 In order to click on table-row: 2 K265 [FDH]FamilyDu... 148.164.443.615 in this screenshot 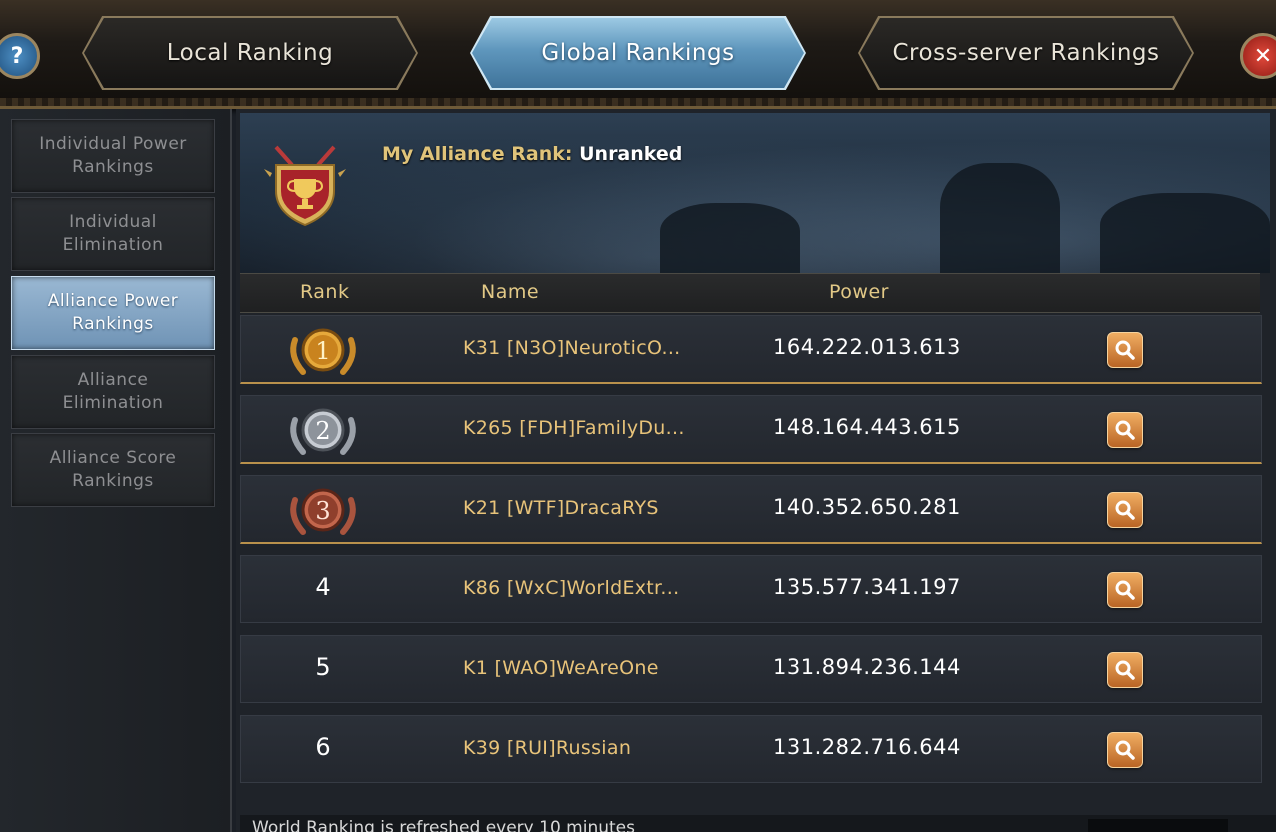, I will do `click(751, 429)`.